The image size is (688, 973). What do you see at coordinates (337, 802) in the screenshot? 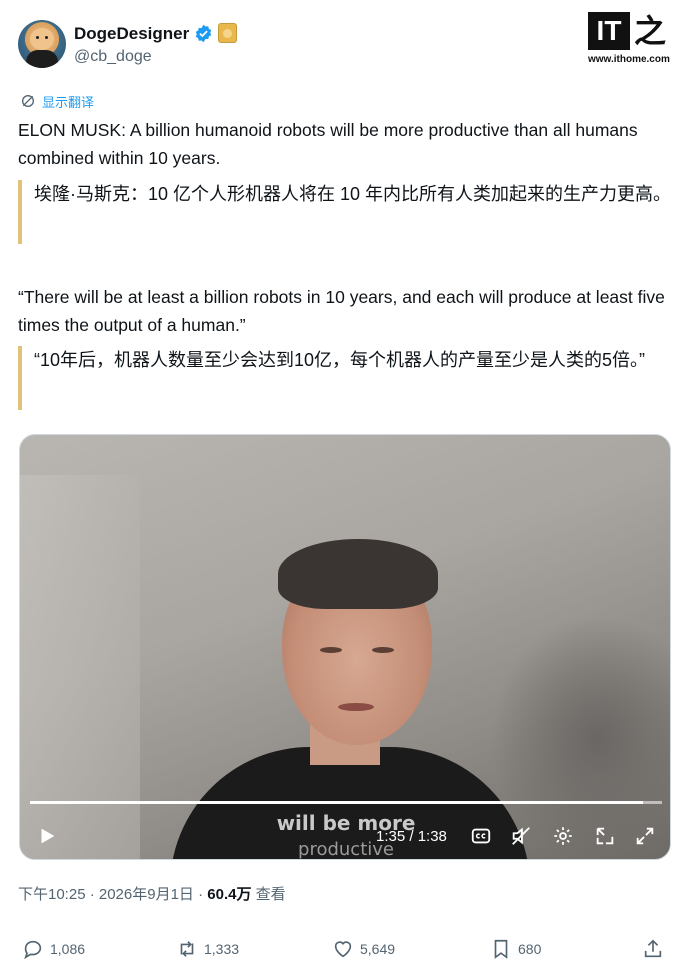
I see `video-progress-fill` at bounding box center [337, 802].